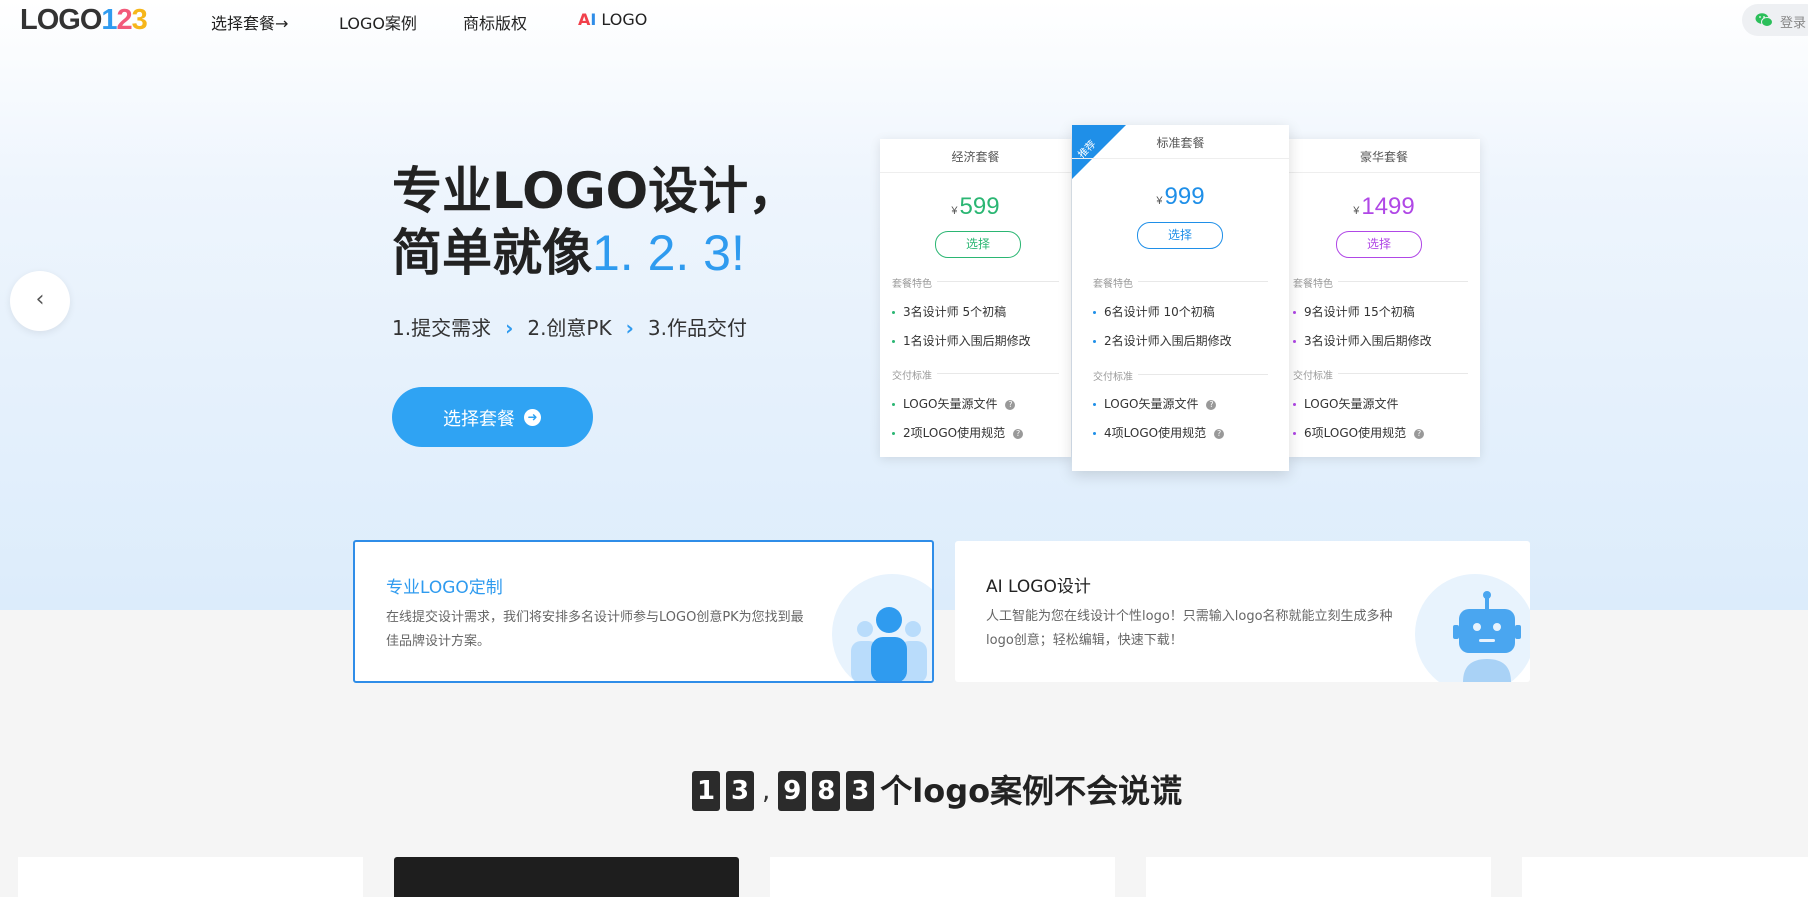 Image resolution: width=1808 pixels, height=897 pixels. Describe the element at coordinates (1162, 340) in the screenshot. I see `feature-item: 2名设计师入围后期修改` at that location.